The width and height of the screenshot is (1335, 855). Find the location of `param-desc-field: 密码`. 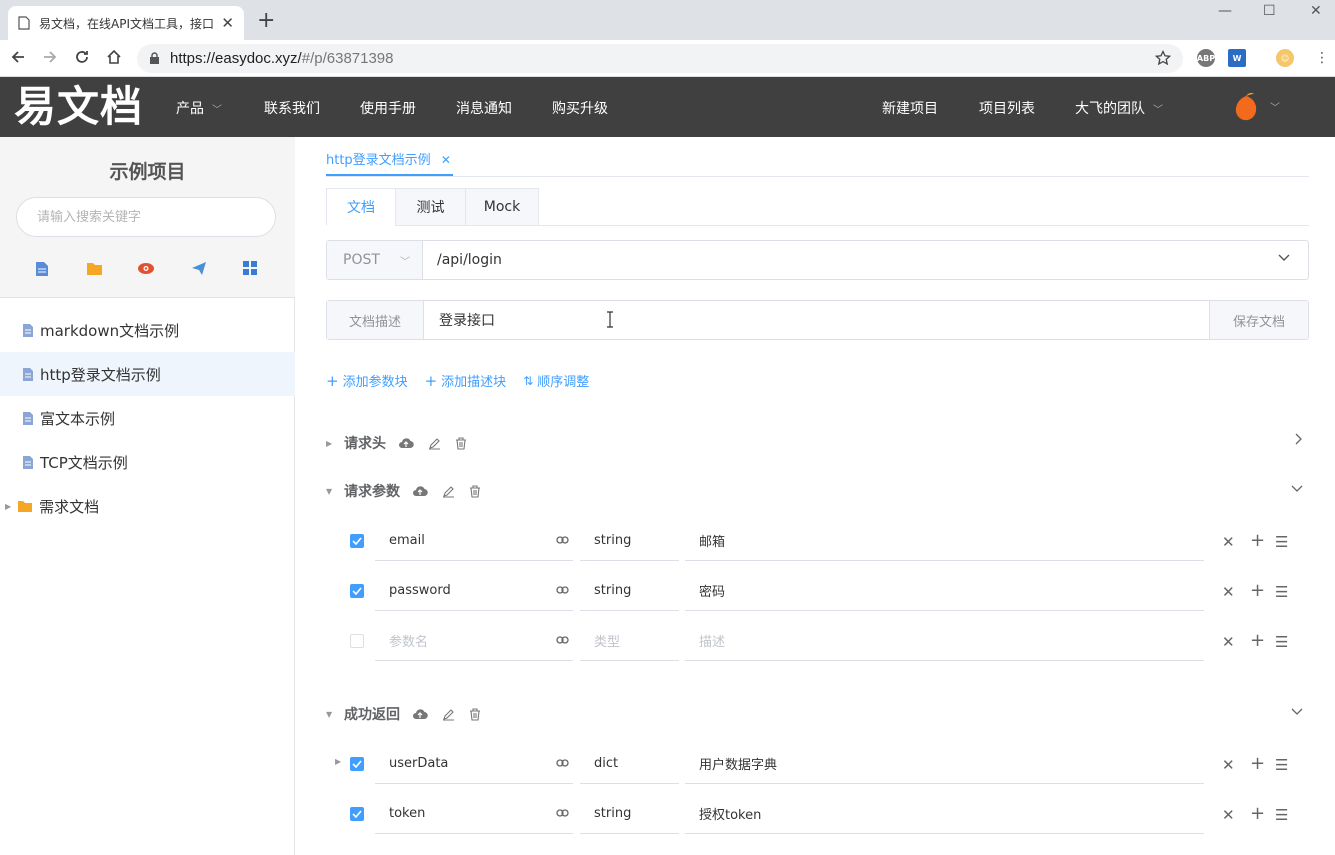

param-desc-field: 密码 is located at coordinates (944, 591).